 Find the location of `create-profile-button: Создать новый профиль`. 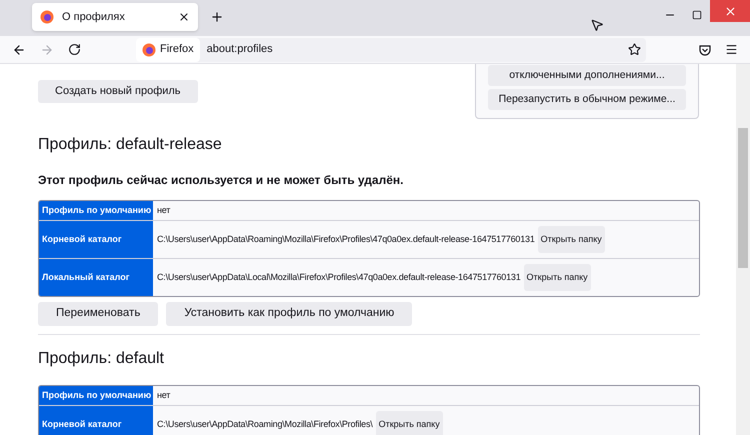

create-profile-button: Создать новый профиль is located at coordinates (118, 91).